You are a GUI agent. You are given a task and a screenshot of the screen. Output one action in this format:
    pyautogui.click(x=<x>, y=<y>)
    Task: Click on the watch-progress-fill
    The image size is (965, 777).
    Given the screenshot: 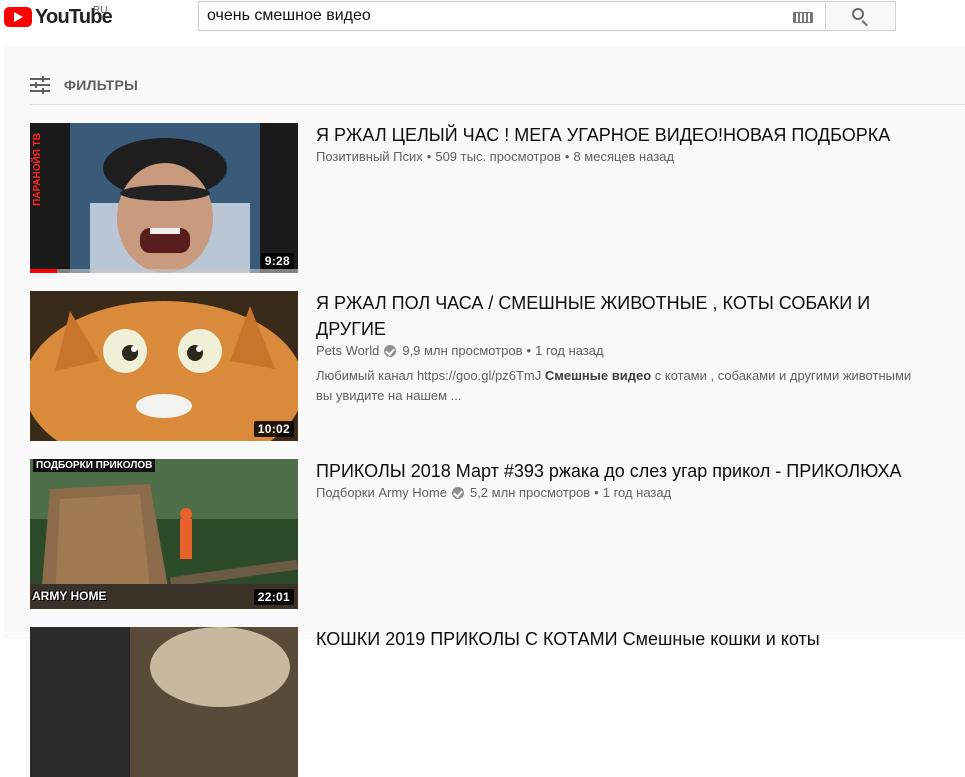 What is the action you would take?
    pyautogui.click(x=43, y=271)
    